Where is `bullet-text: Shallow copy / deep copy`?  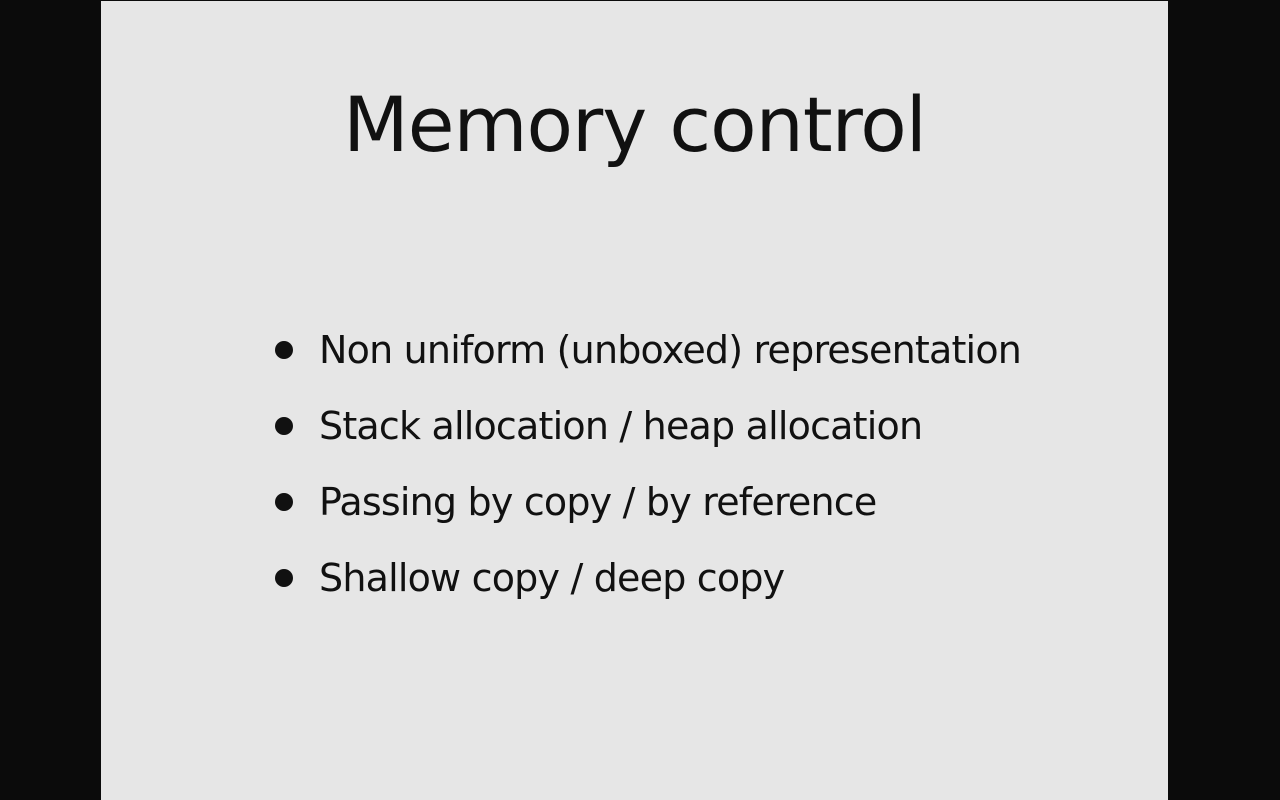 bullet-text: Shallow copy / deep copy is located at coordinates (552, 578).